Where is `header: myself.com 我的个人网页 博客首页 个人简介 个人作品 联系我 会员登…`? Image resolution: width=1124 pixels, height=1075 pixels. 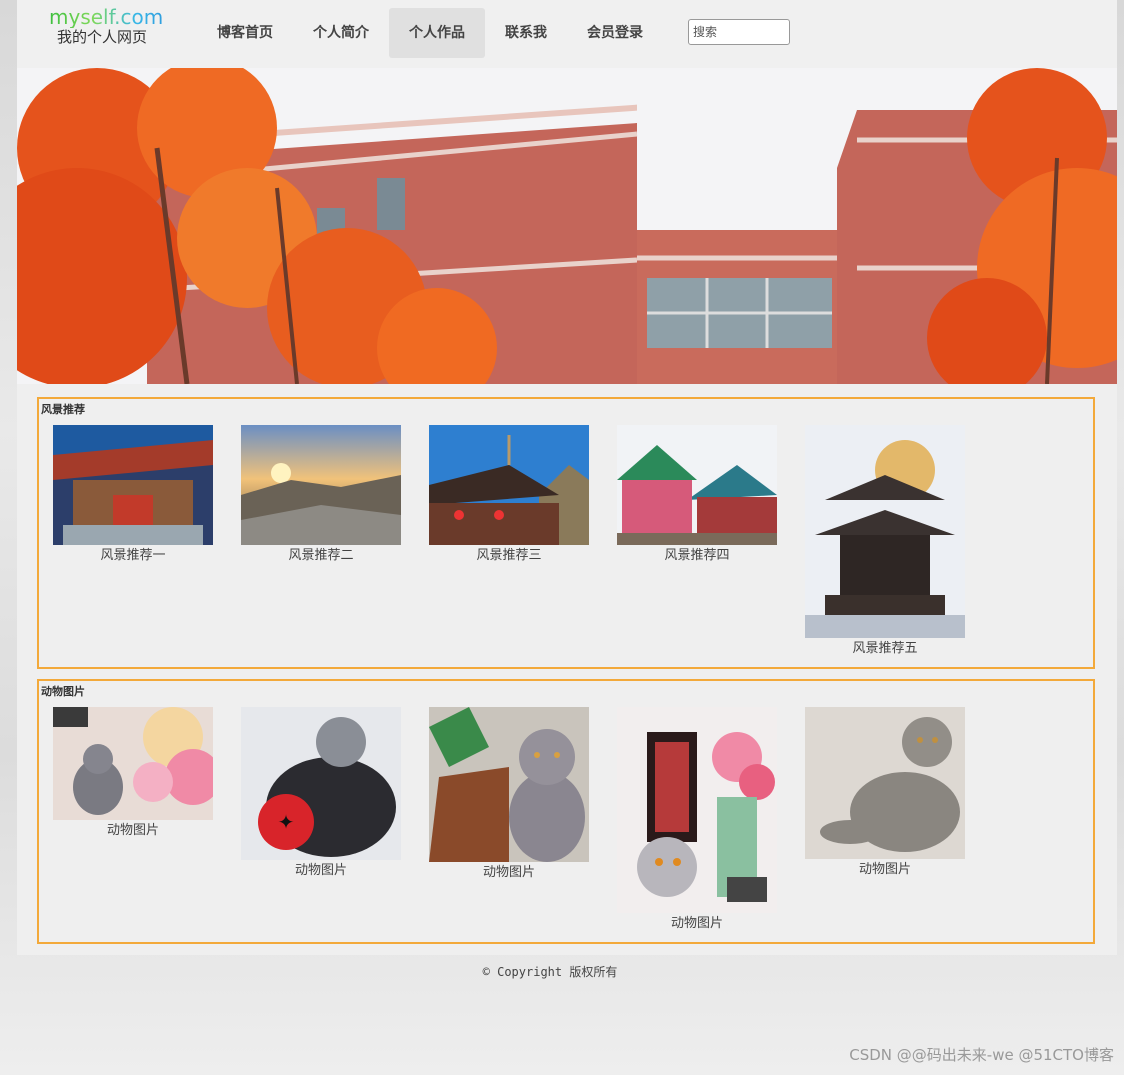 header: myself.com 我的个人网页 博客首页 个人简介 个人作品 联系我 会员登… is located at coordinates (567, 34).